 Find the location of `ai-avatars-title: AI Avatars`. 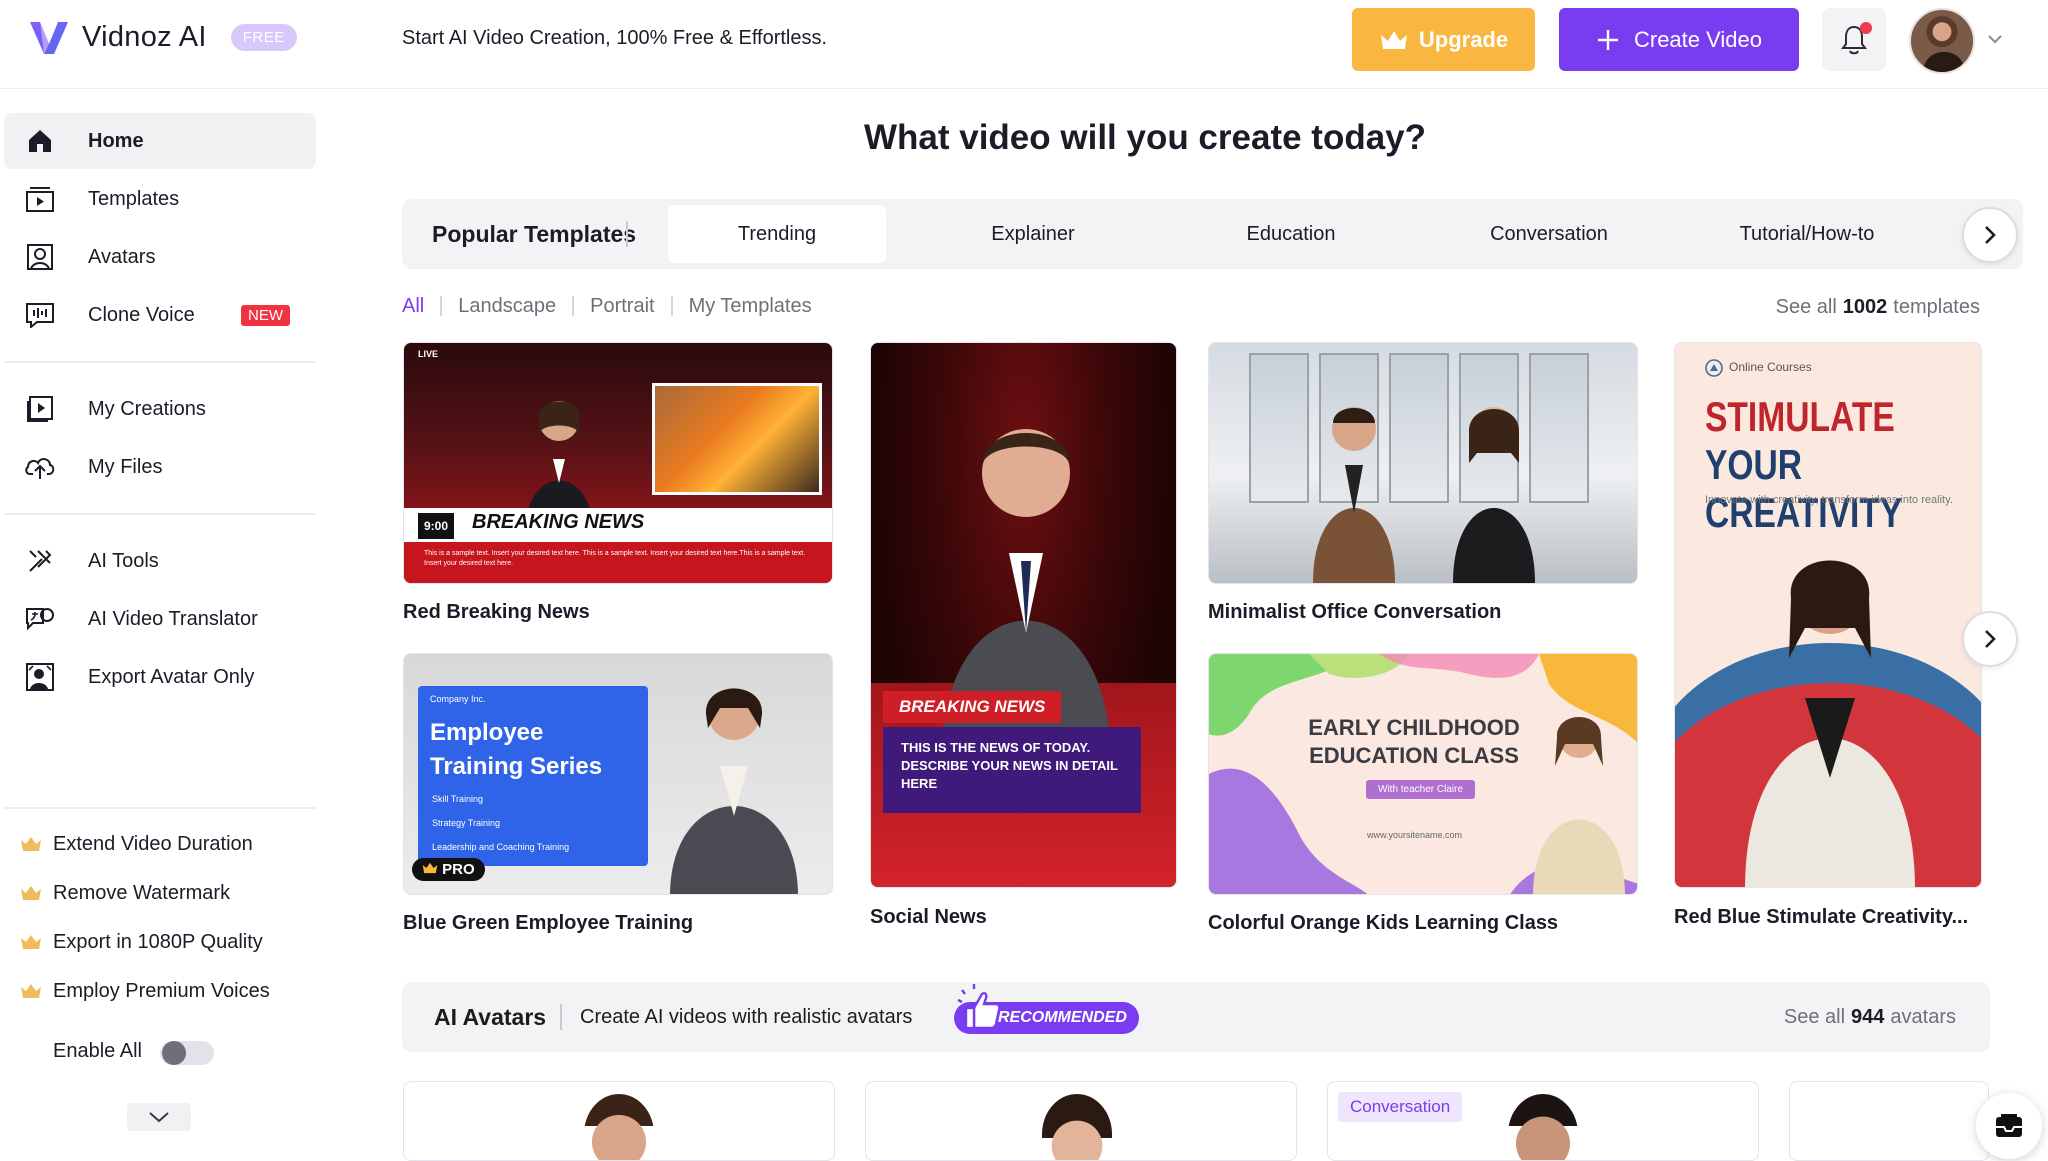

ai-avatars-title: AI Avatars is located at coordinates (490, 1017).